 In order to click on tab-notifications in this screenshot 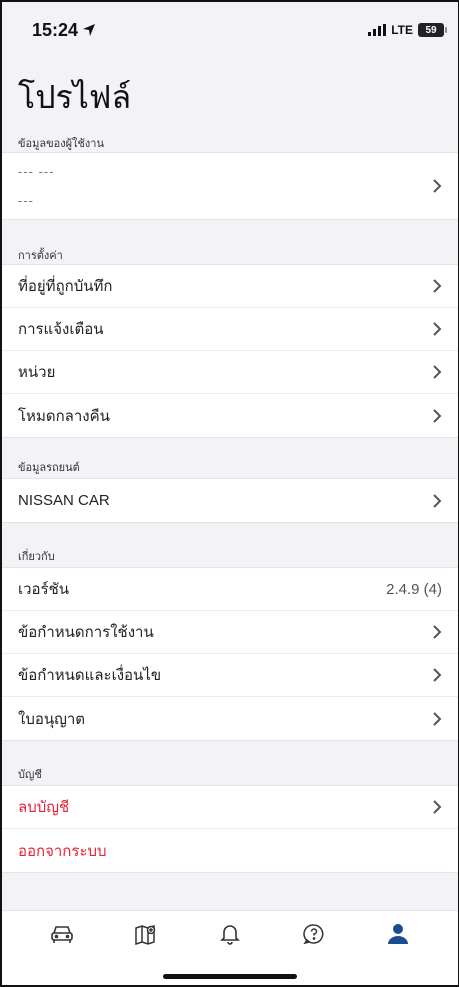, I will do `click(230, 934)`.